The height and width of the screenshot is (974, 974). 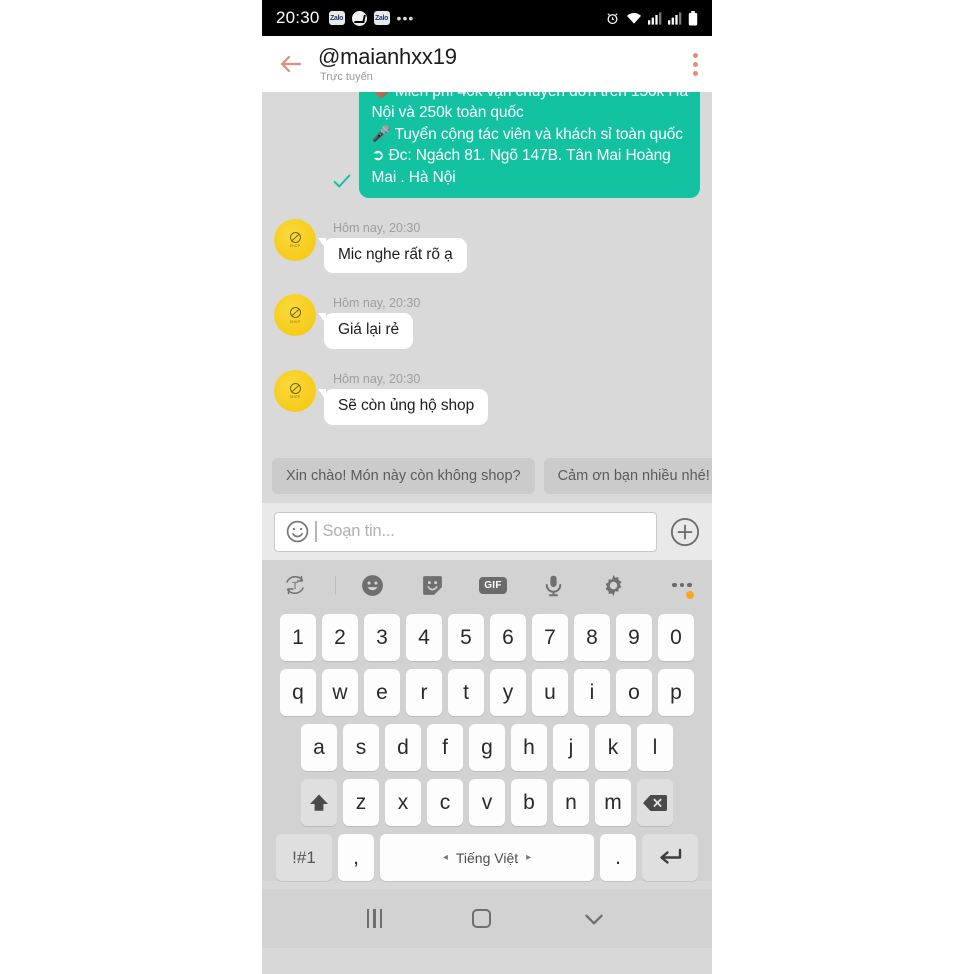 What do you see at coordinates (304, 857) in the screenshot?
I see `symbols-key: !#1` at bounding box center [304, 857].